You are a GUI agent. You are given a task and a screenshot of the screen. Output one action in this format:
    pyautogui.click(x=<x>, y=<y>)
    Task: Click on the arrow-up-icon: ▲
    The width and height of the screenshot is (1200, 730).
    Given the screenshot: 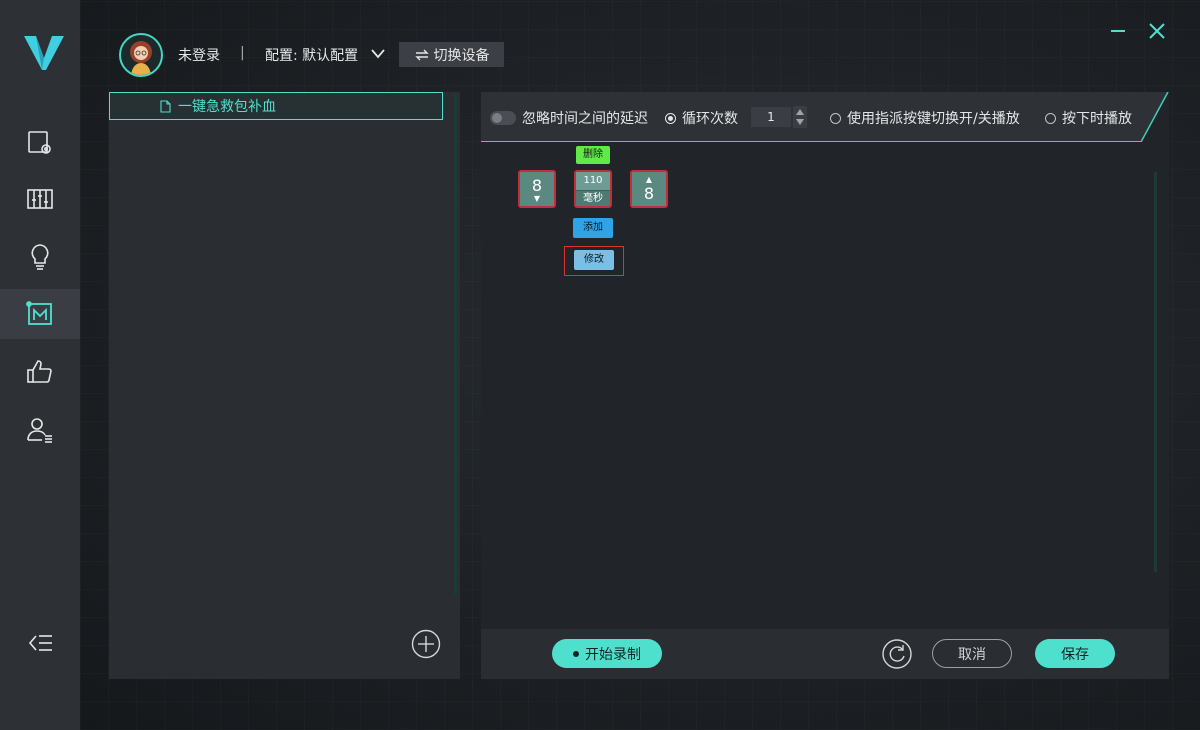 What is the action you would take?
    pyautogui.click(x=649, y=179)
    